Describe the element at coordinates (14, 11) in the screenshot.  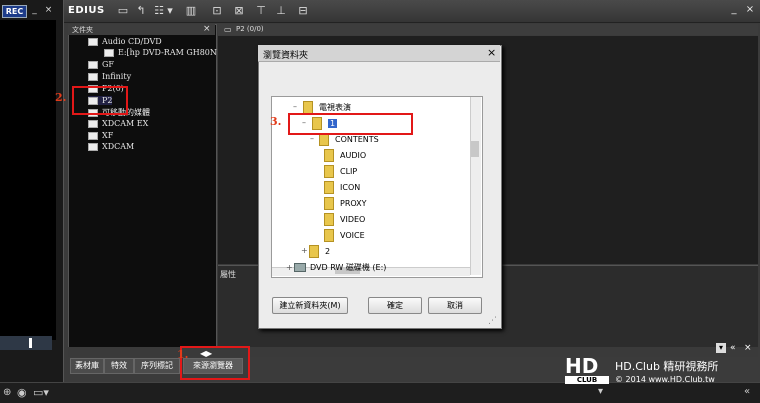
I see `rec-button: REC` at that location.